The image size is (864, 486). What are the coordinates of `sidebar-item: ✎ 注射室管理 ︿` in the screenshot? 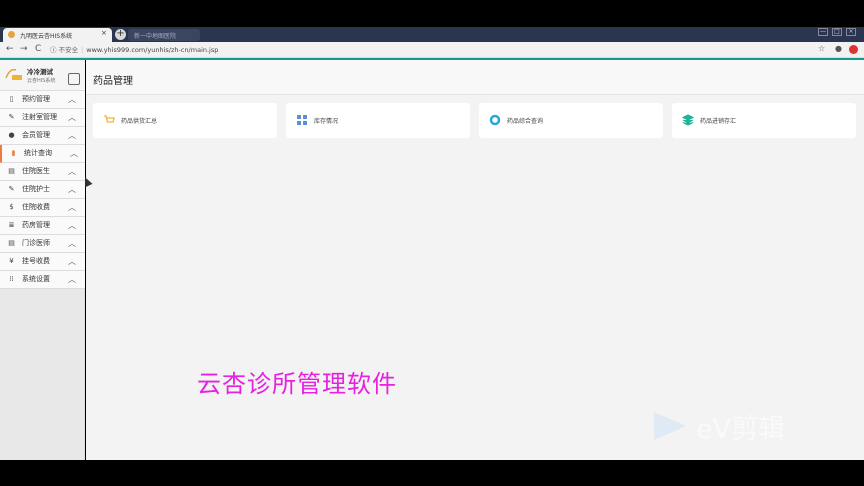 It's located at (42, 118).